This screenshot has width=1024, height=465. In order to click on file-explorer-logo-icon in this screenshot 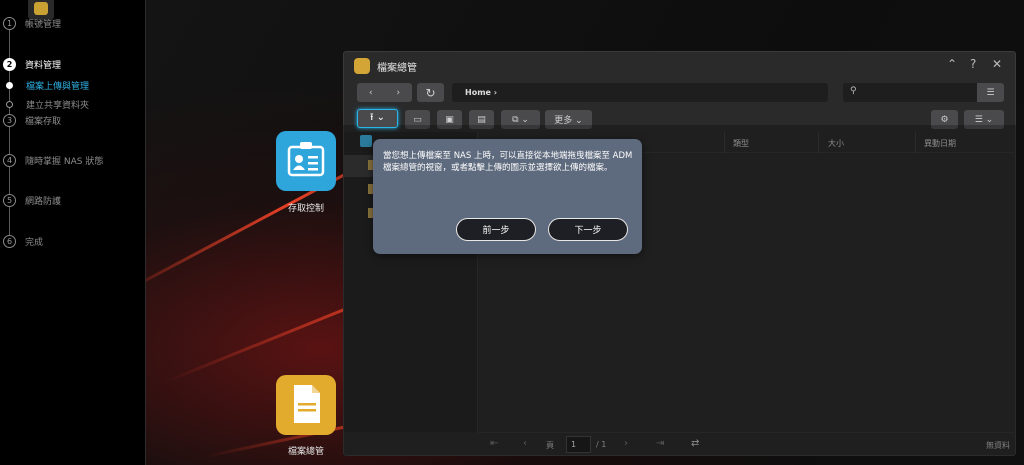, I will do `click(362, 66)`.